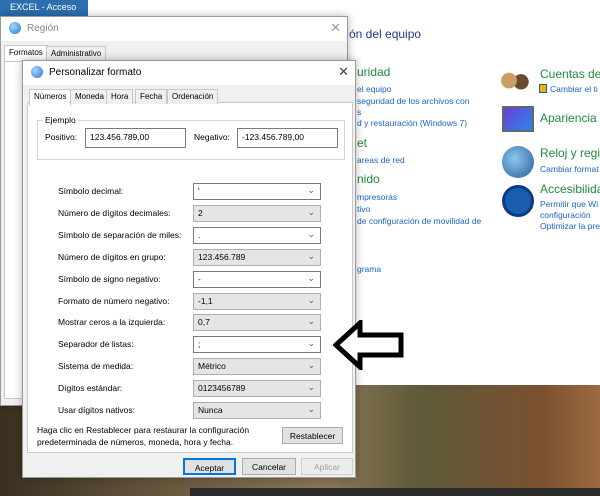  What do you see at coordinates (515, 83) in the screenshot?
I see `users-icon` at bounding box center [515, 83].